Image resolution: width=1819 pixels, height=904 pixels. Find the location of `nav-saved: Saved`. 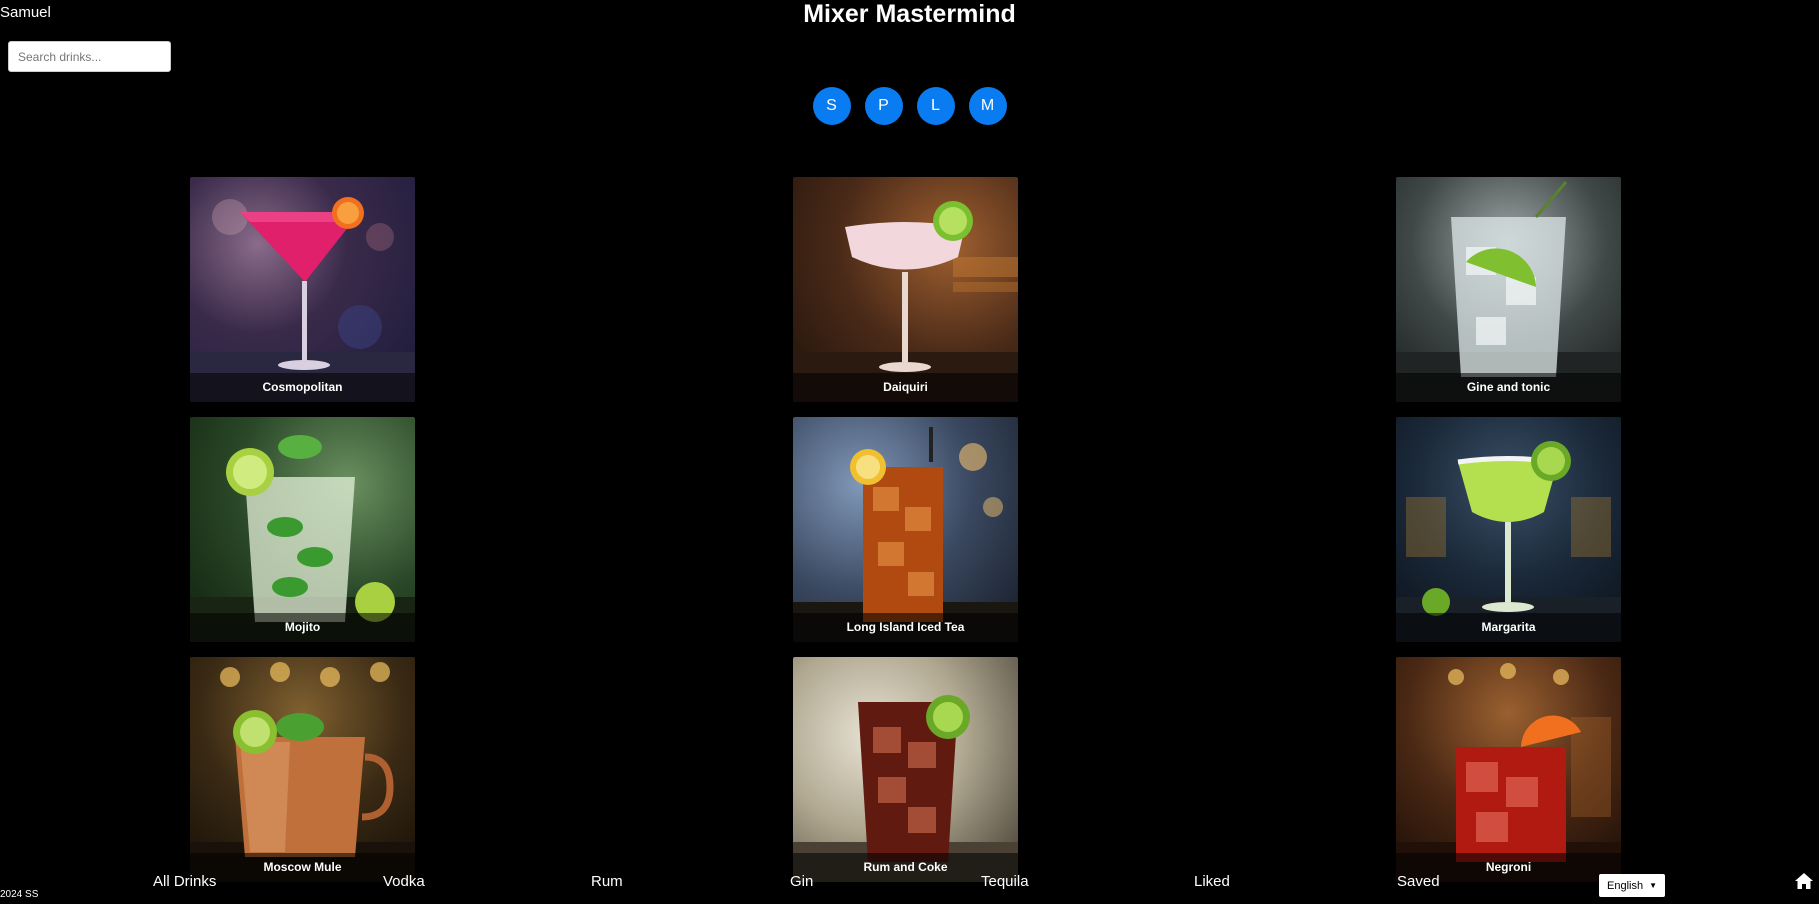

nav-saved: Saved is located at coordinates (1418, 881).